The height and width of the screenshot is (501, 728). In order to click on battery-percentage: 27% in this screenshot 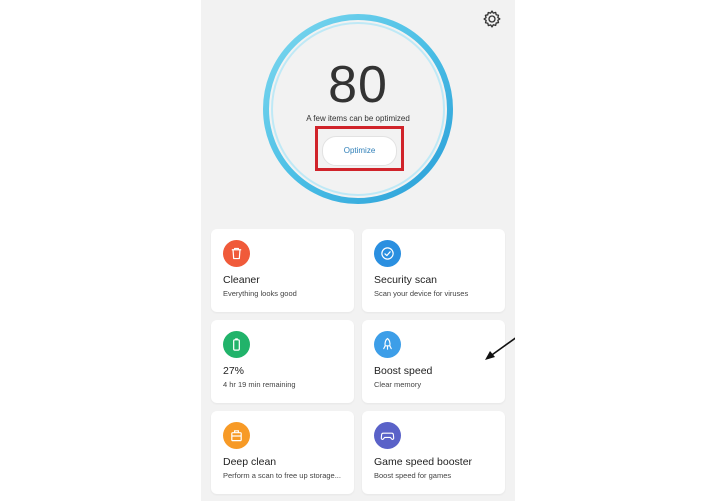, I will do `click(234, 371)`.